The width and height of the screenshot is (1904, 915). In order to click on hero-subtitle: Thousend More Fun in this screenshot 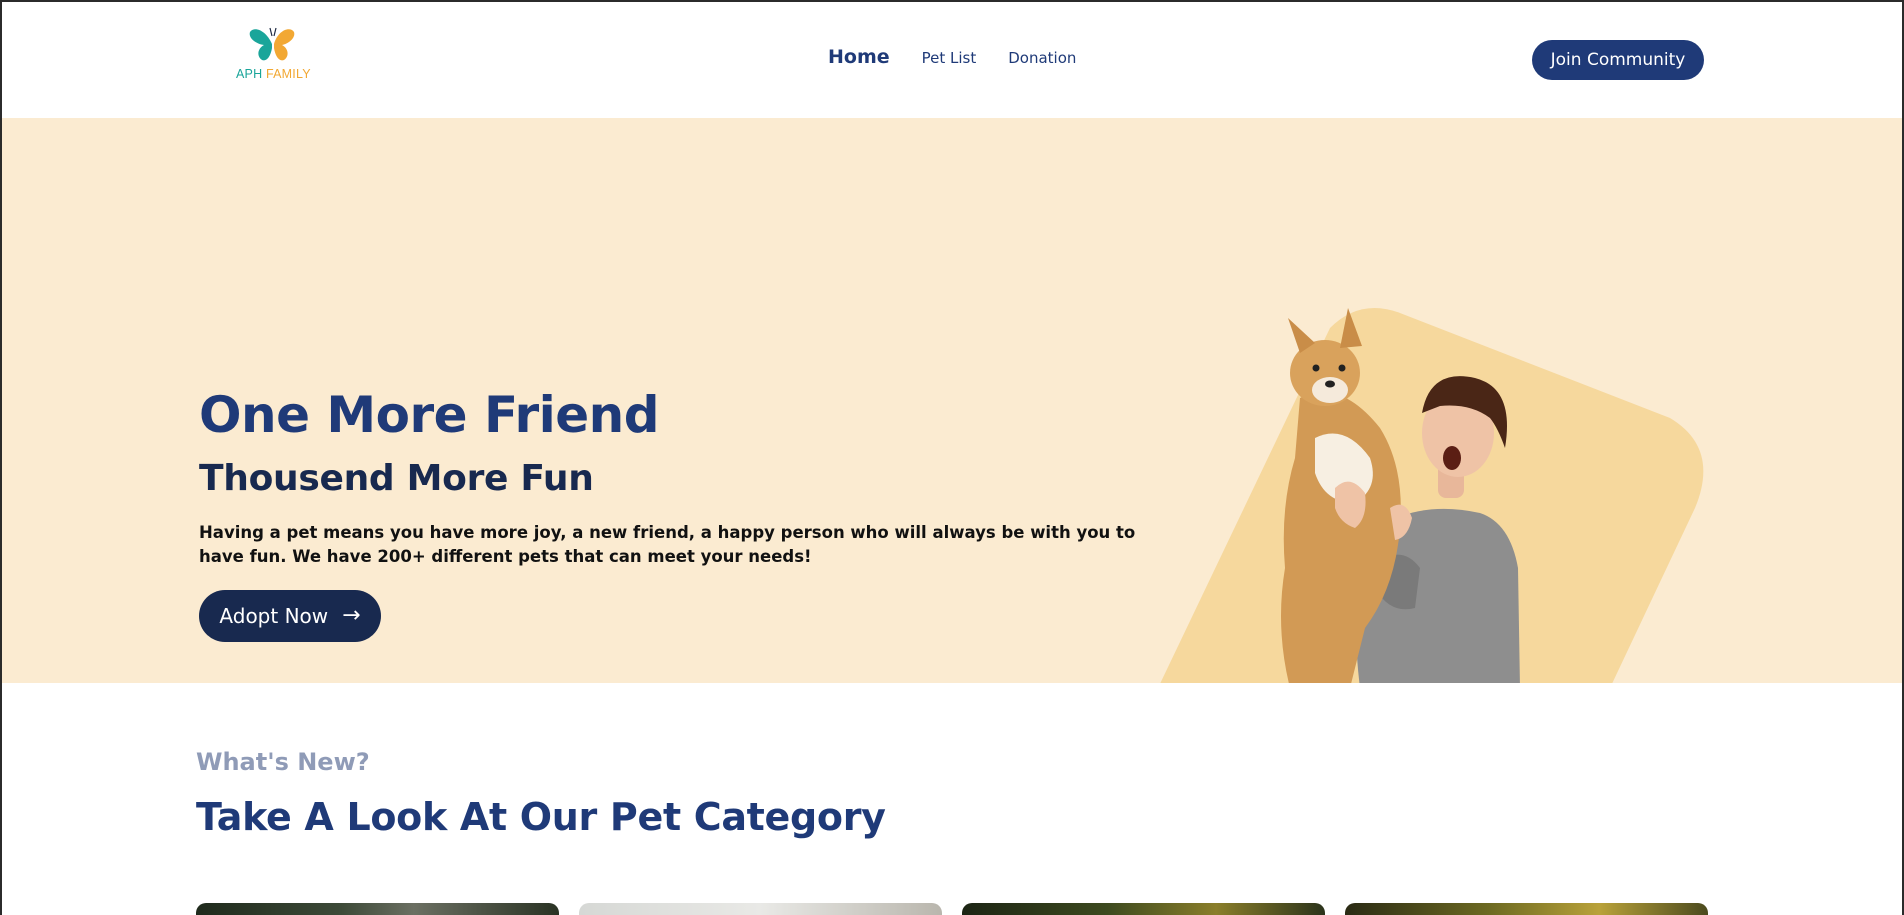, I will do `click(396, 478)`.